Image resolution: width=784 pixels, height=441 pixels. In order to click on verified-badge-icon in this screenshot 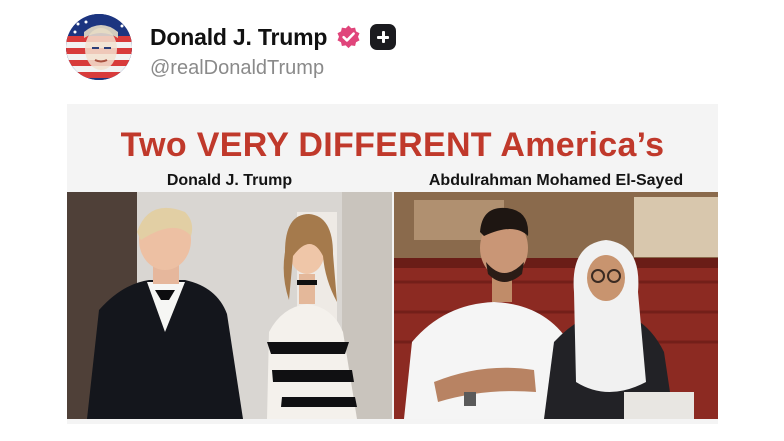, I will do `click(348, 37)`.